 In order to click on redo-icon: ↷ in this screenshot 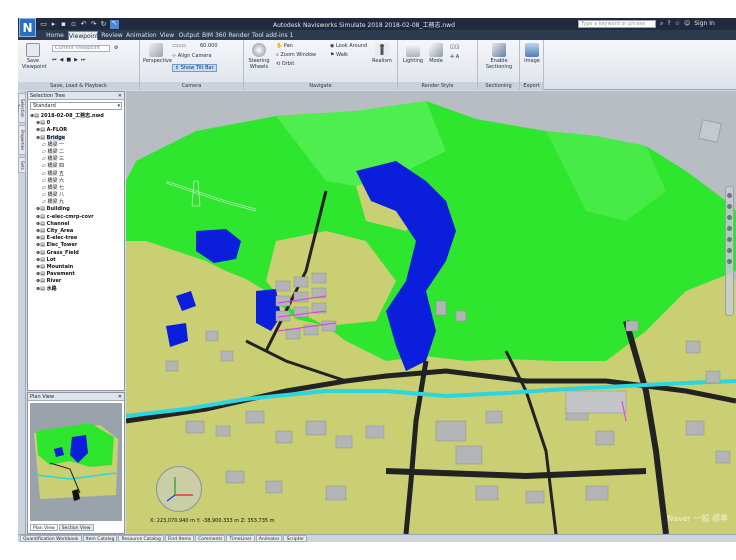, I will do `click(93, 24)`.